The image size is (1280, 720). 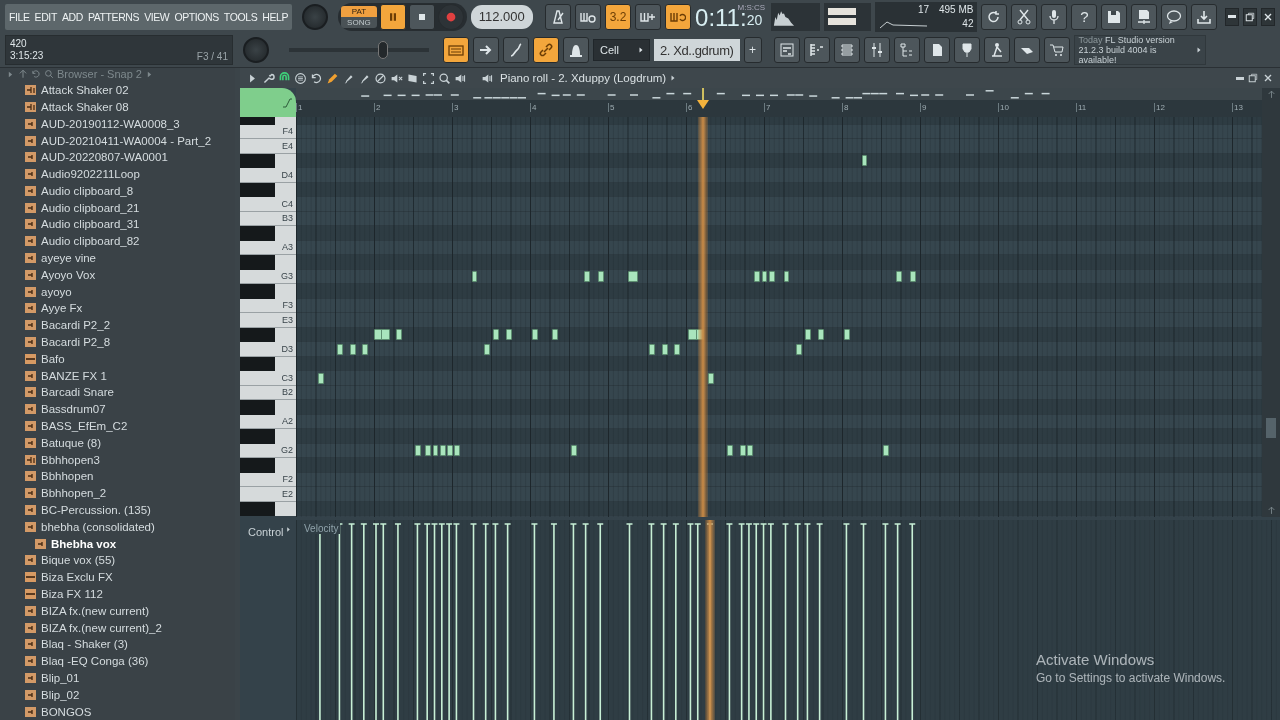 What do you see at coordinates (73, 409) in the screenshot?
I see `browser-item: Bassdrum07` at bounding box center [73, 409].